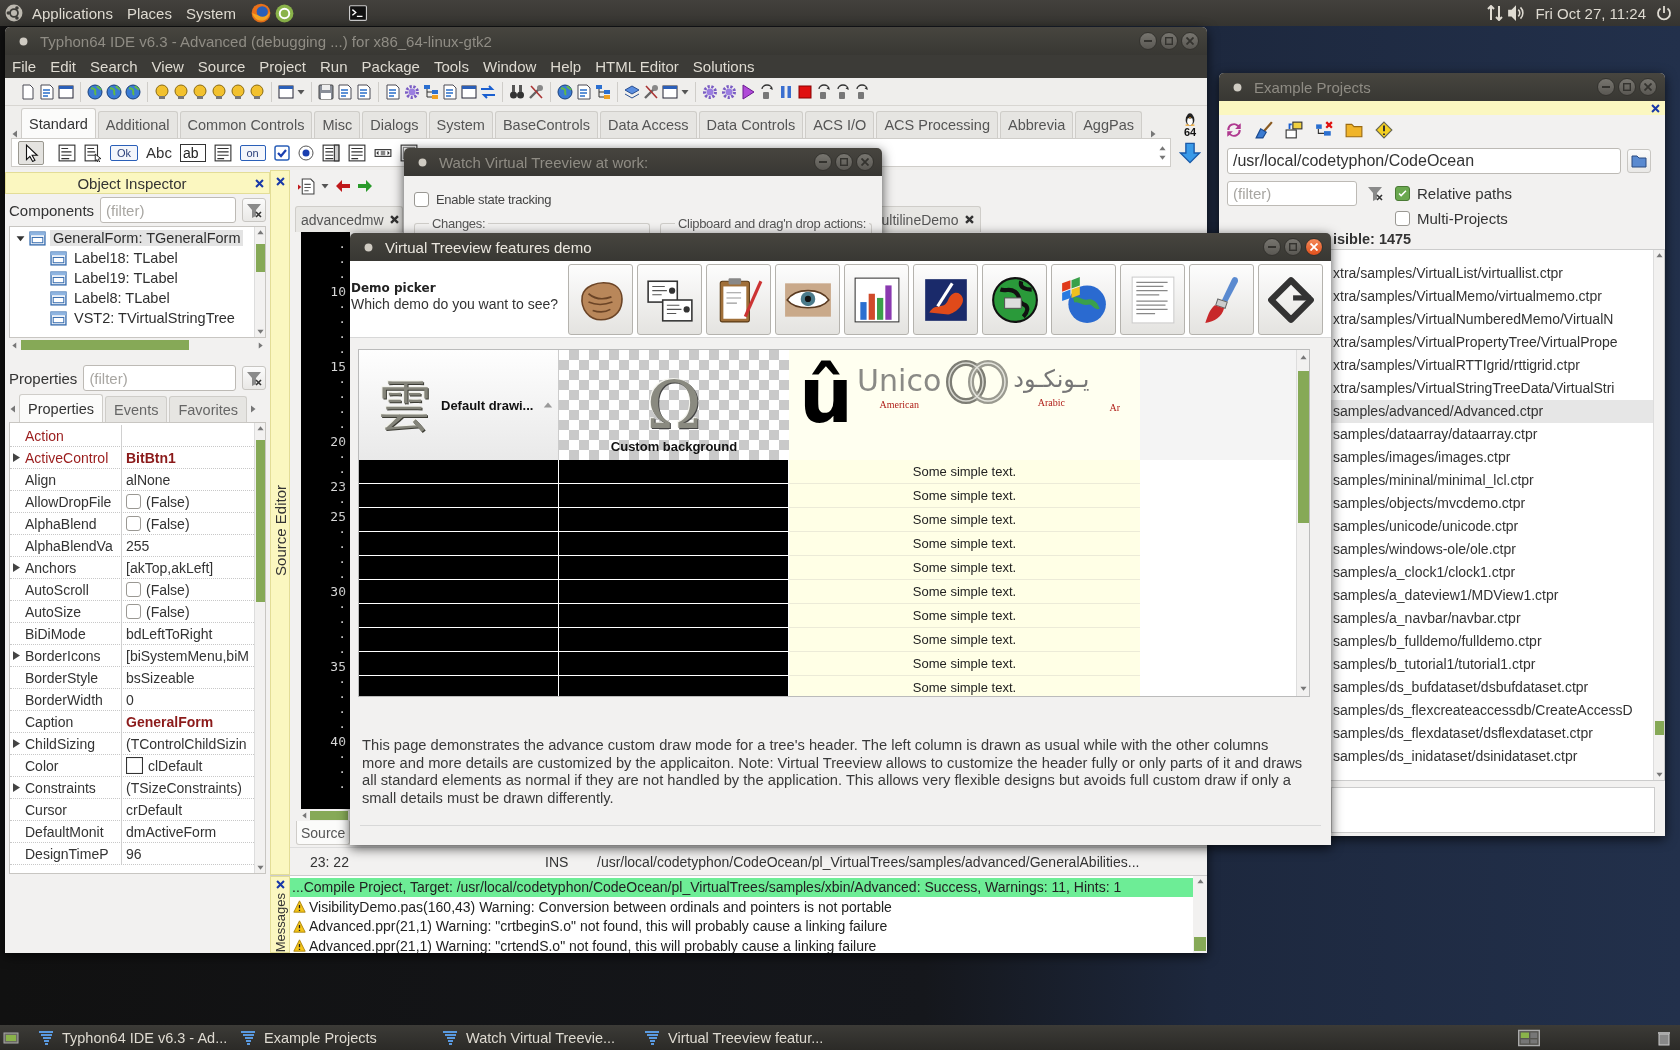 The height and width of the screenshot is (1050, 1680). Describe the element at coordinates (1354, 130) in the screenshot. I see `folder-icon` at that location.